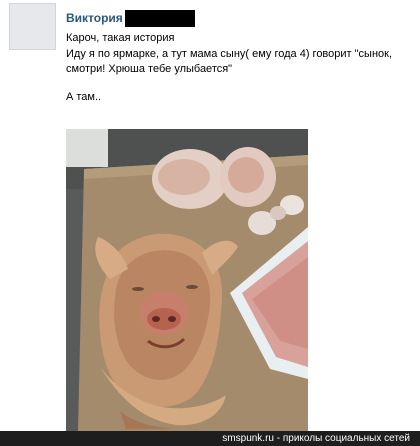 The width and height of the screenshot is (420, 446). I want to click on post-punchline: А там.., so click(84, 96).